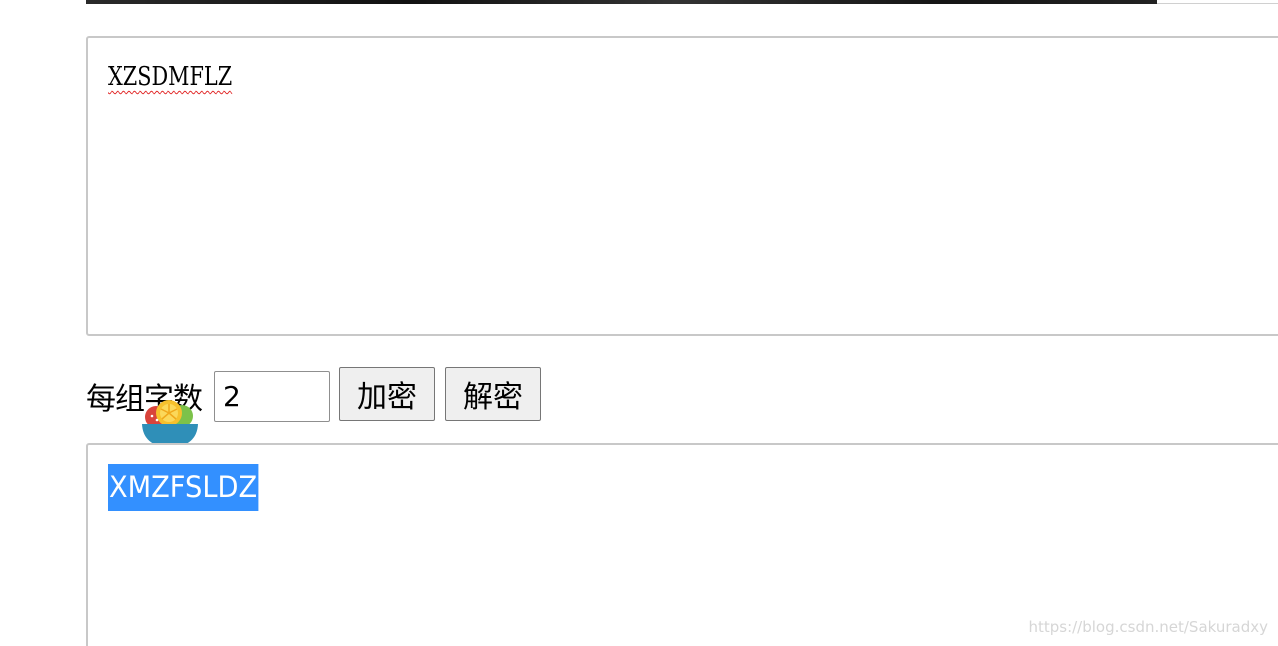  What do you see at coordinates (387, 394) in the screenshot?
I see `encrypt-button: 加密` at bounding box center [387, 394].